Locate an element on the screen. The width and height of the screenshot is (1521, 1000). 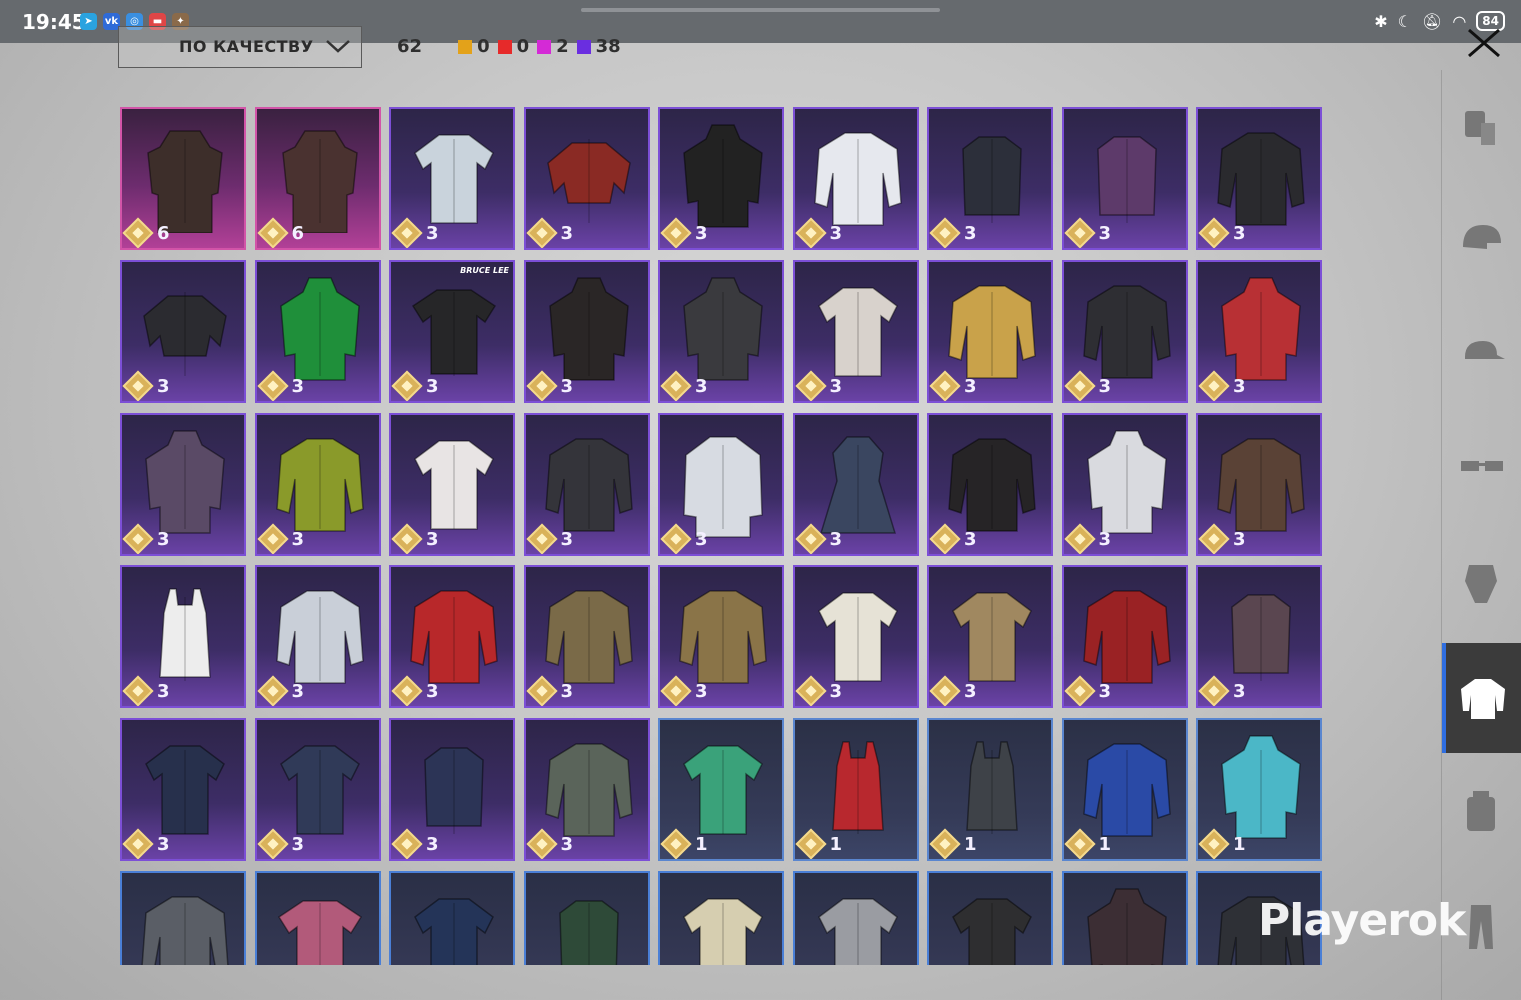
mask-icon is located at coordinates (1481, 584).